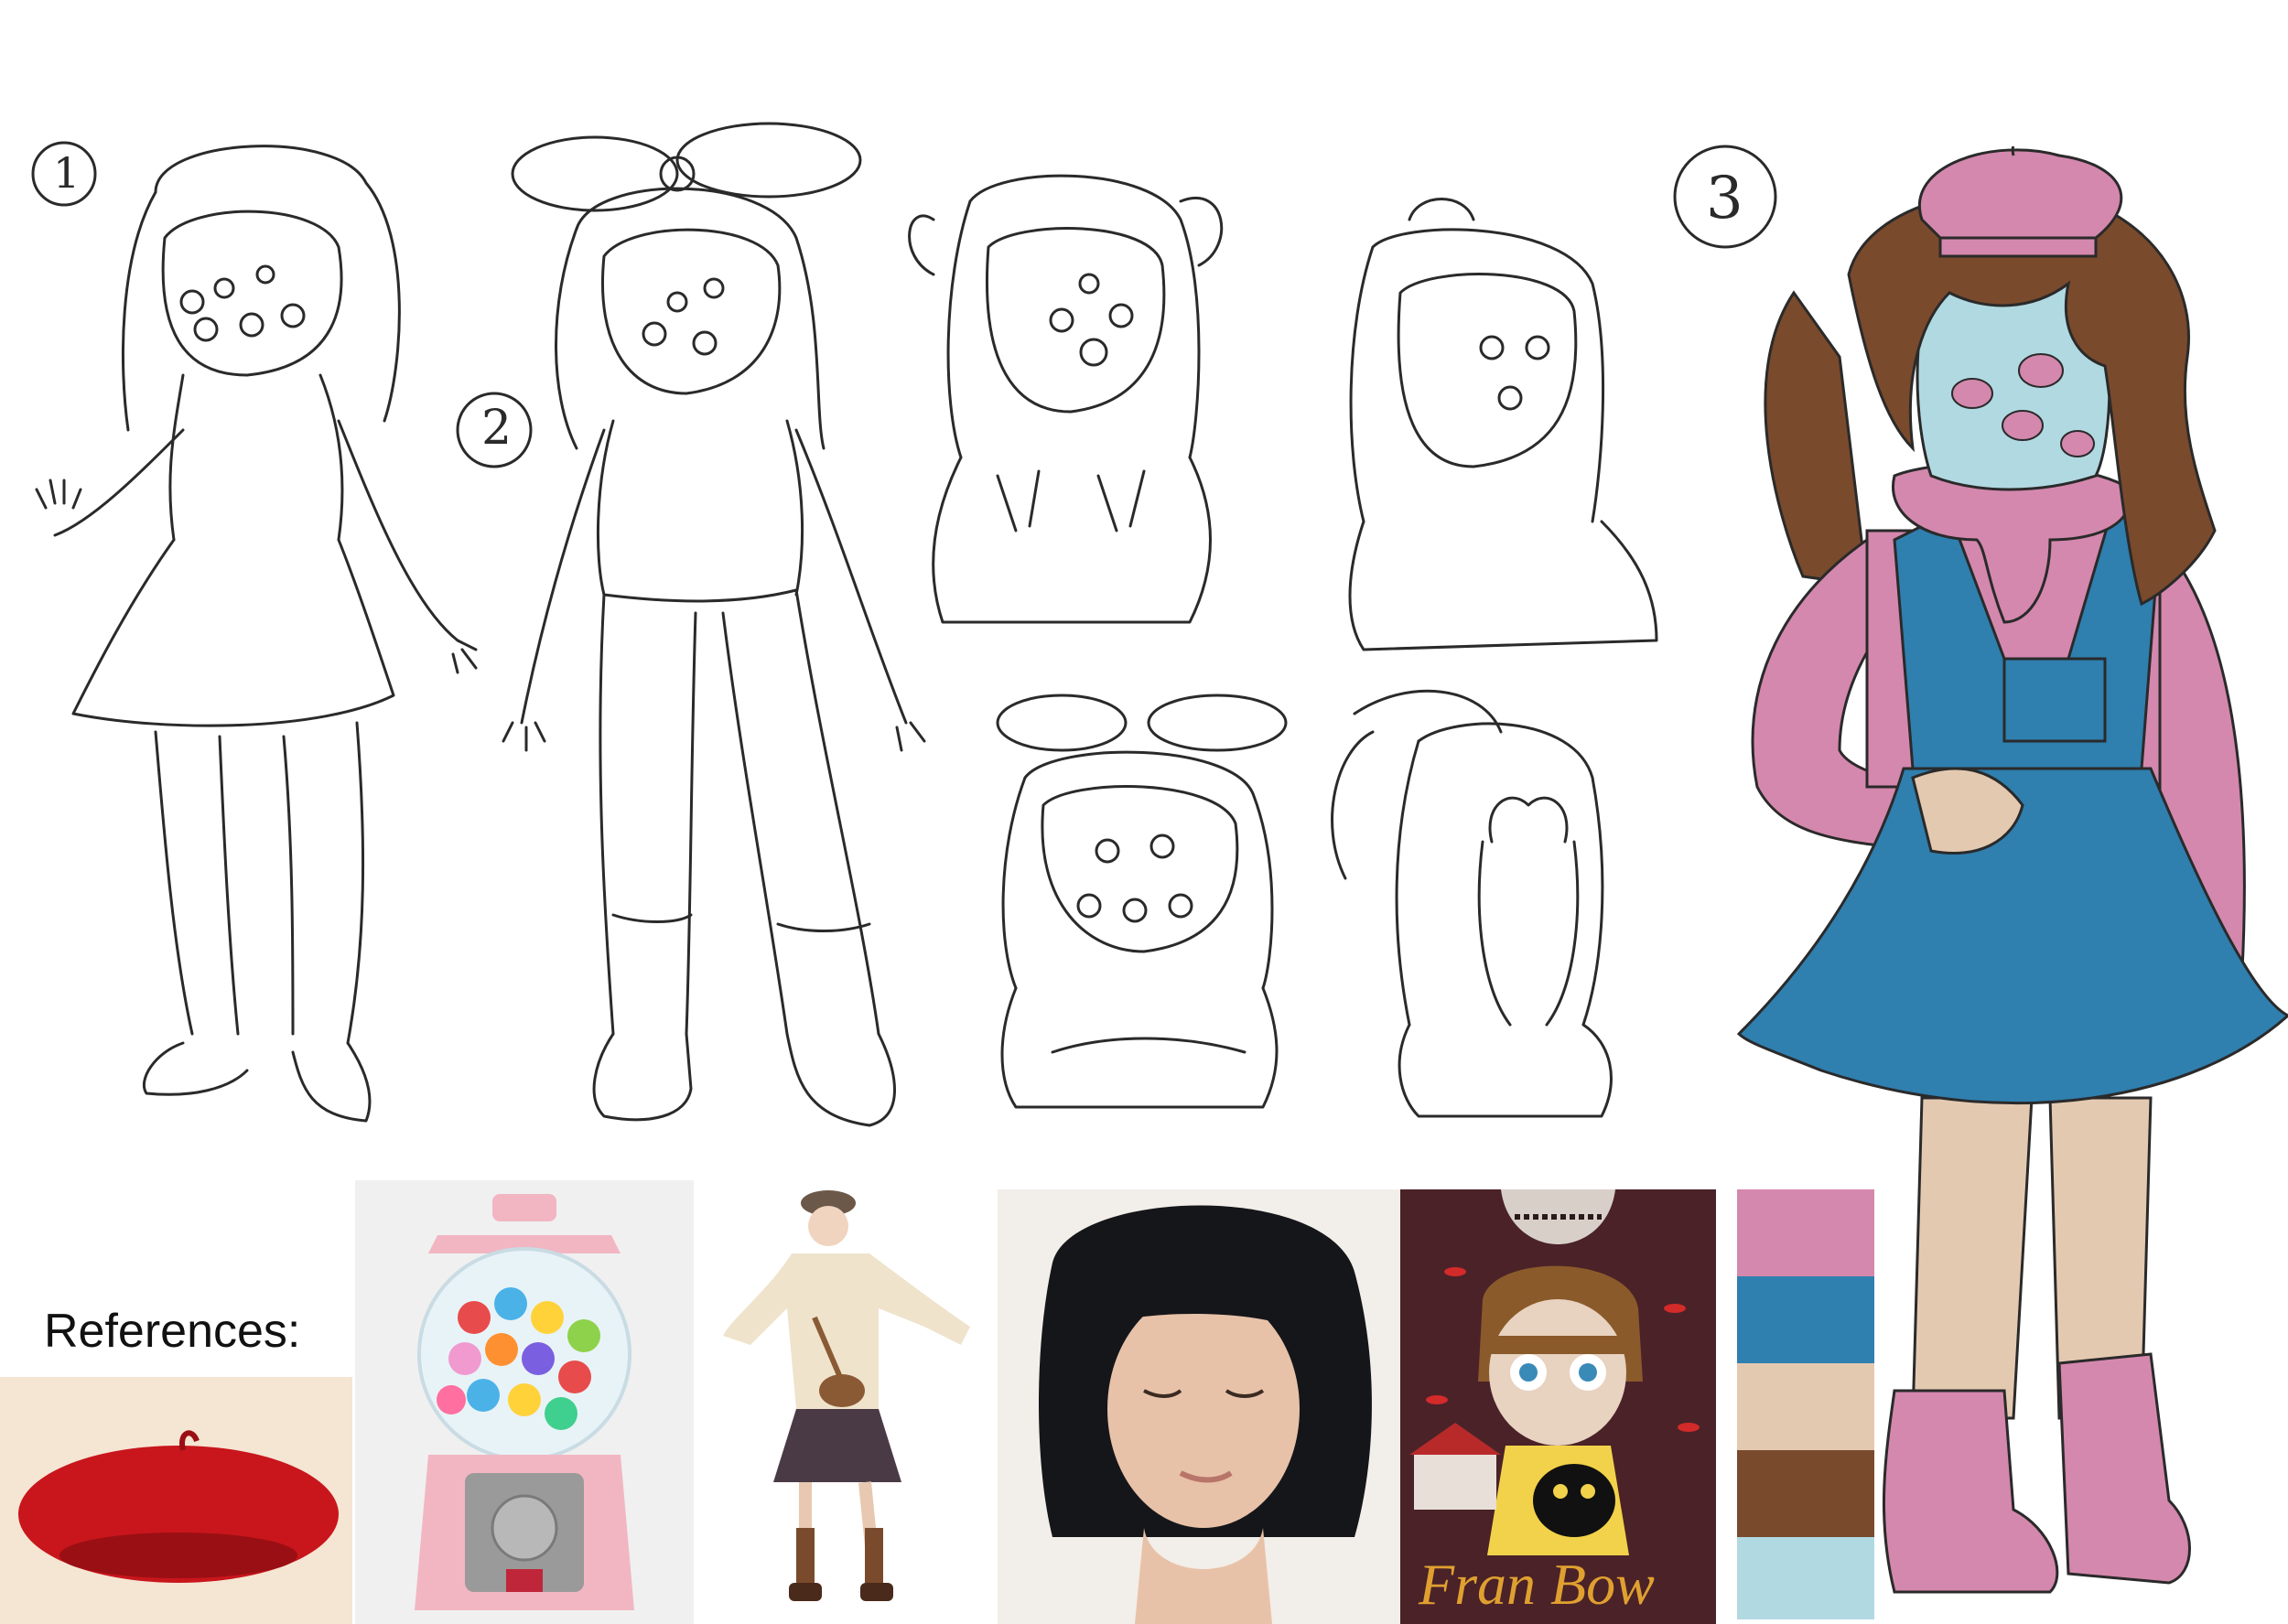 This screenshot has width=2288, height=1624. Describe the element at coordinates (176, 1500) in the screenshot. I see `reference-beret-image` at that location.